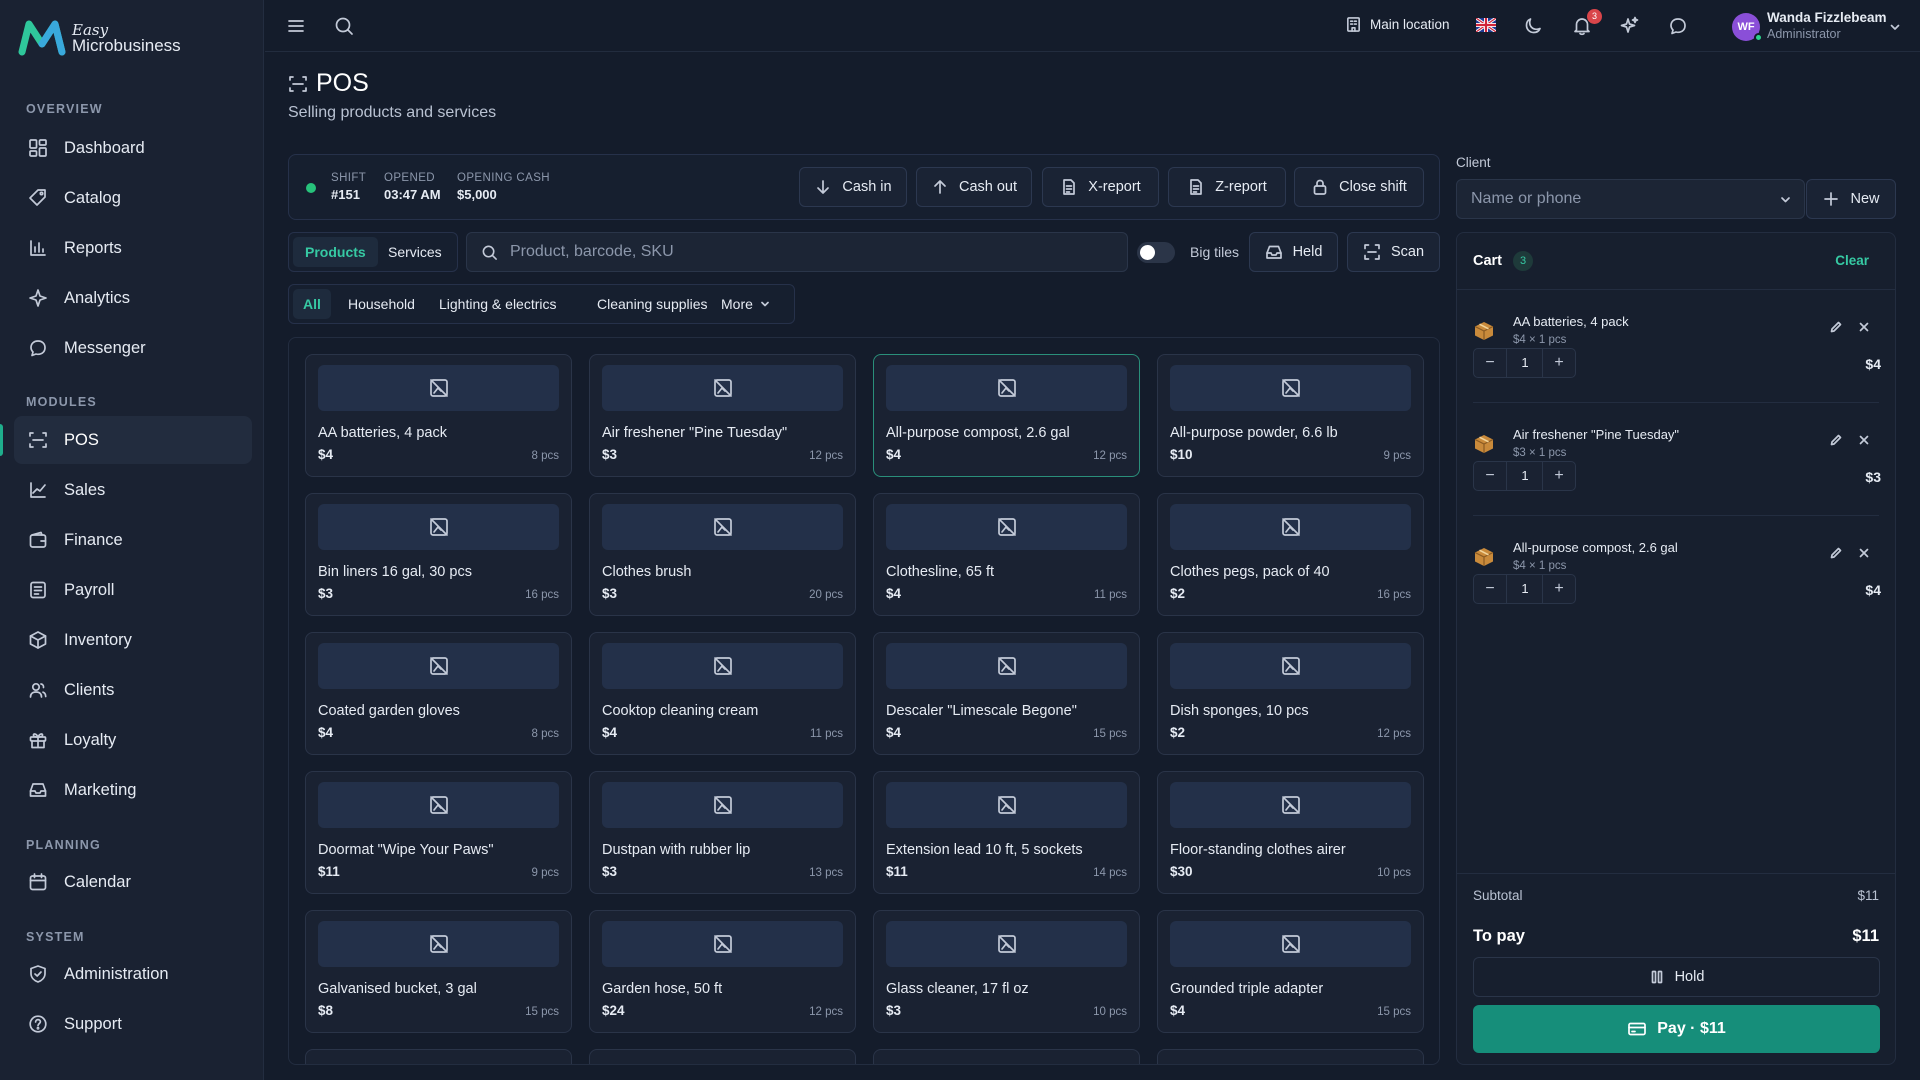 The width and height of the screenshot is (1920, 1080). Describe the element at coordinates (133, 440) in the screenshot. I see `sidebar-item-pos: POS` at that location.